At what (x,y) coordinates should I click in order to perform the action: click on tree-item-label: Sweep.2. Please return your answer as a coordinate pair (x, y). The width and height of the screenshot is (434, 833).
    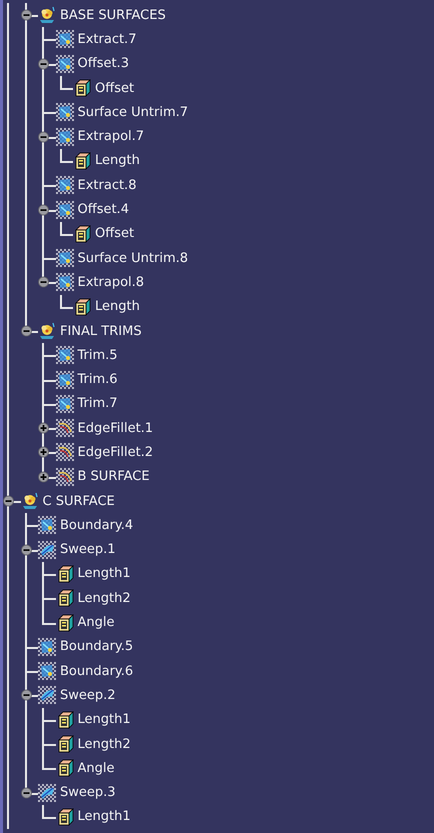
    Looking at the image, I should click on (88, 695).